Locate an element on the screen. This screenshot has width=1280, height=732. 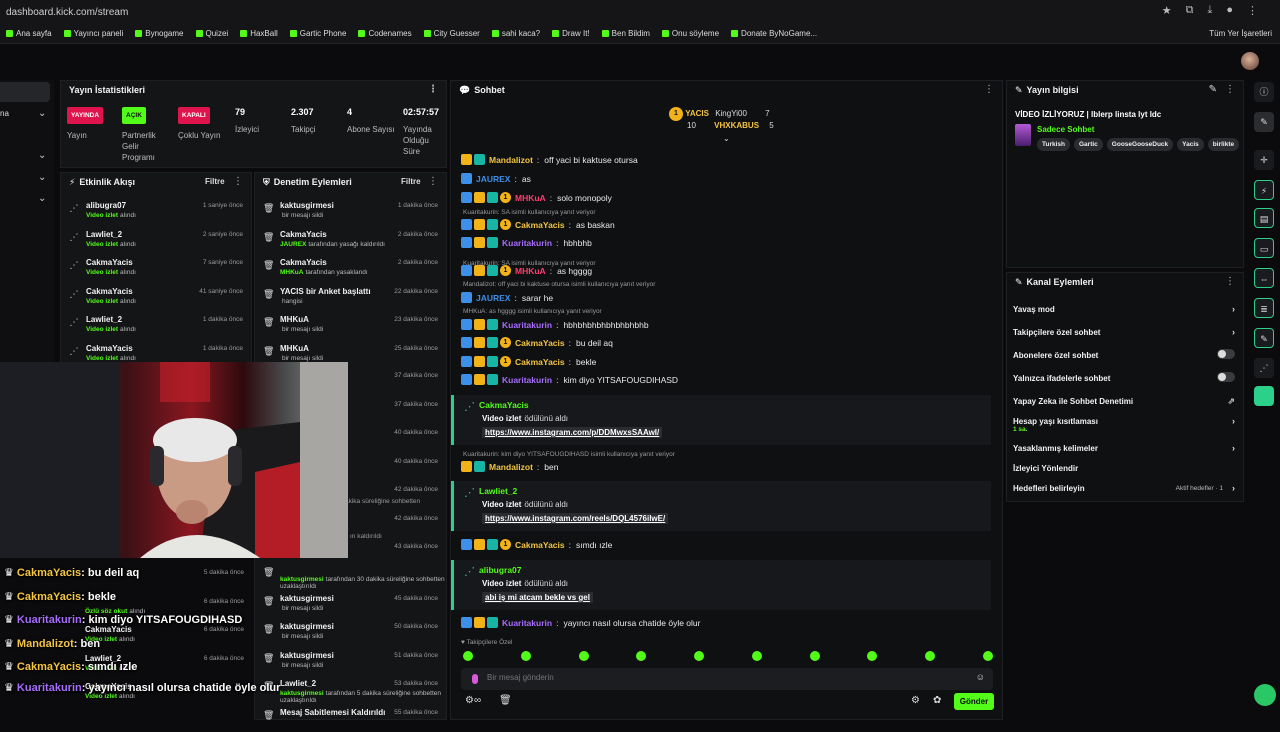
bookmark-item: City Guesser is located at coordinates (451, 33).